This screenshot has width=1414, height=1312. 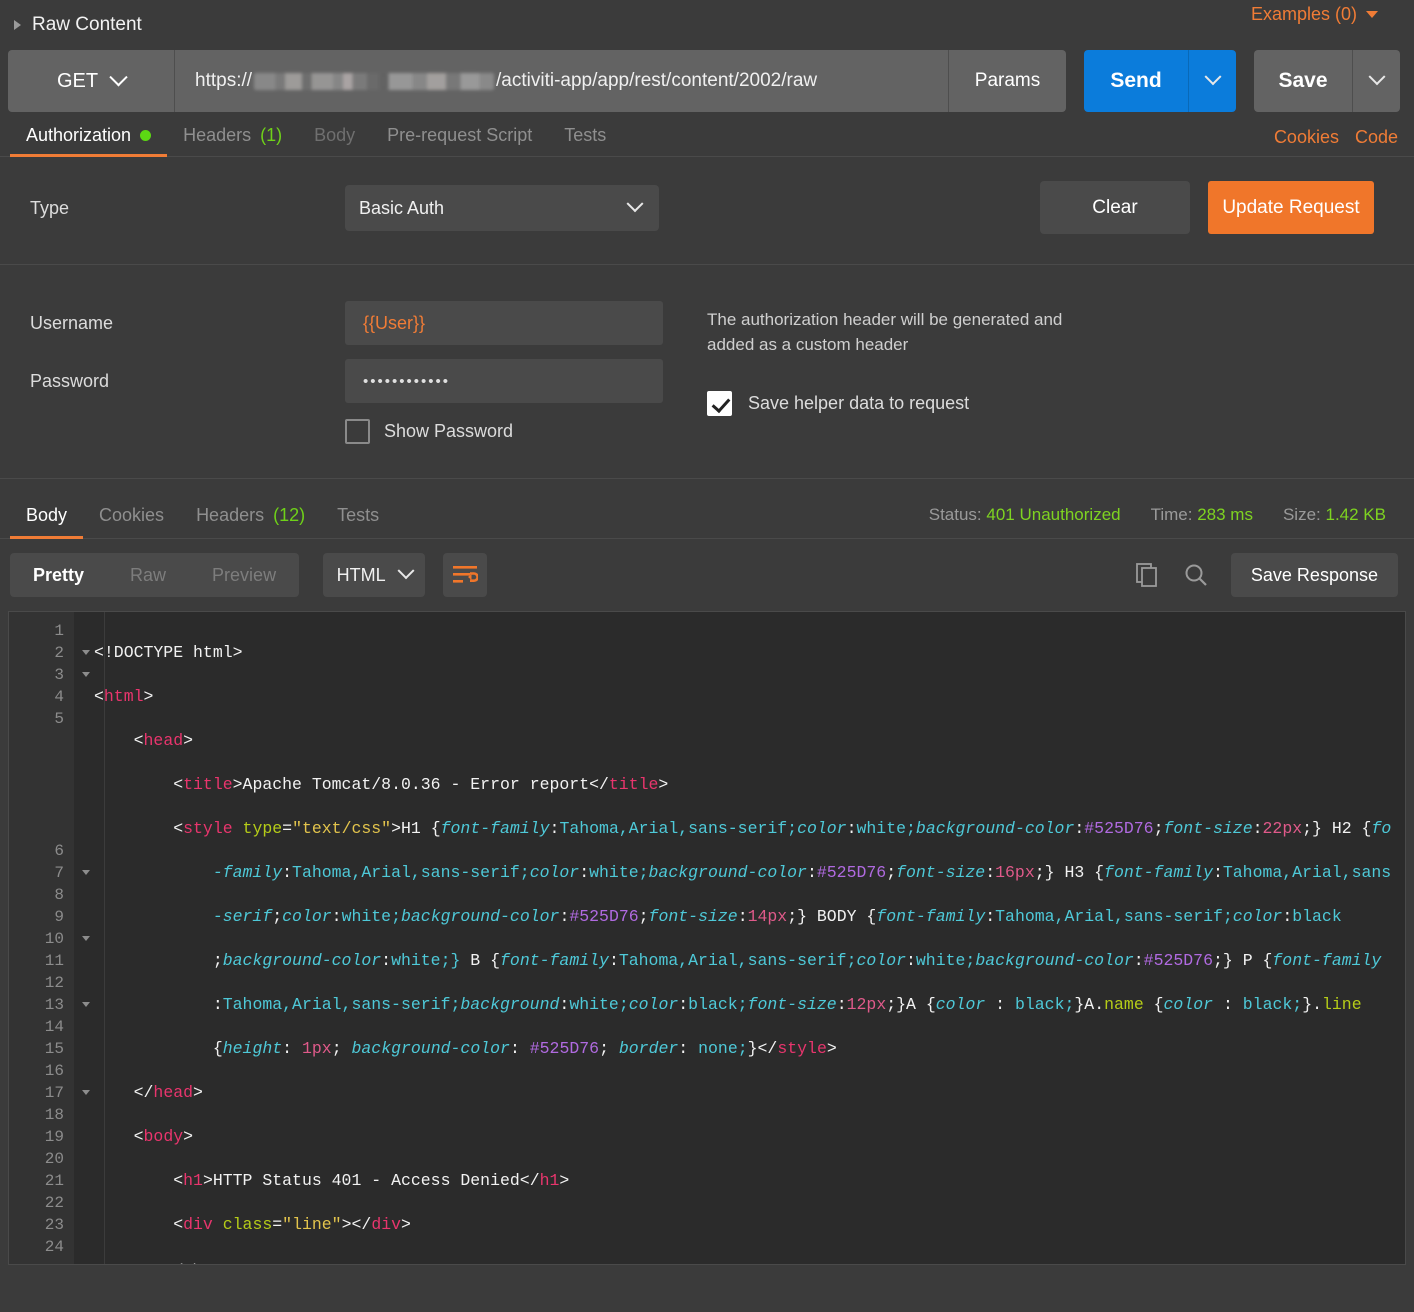 I want to click on response-toolbar-right: Save Response, so click(x=1266, y=575).